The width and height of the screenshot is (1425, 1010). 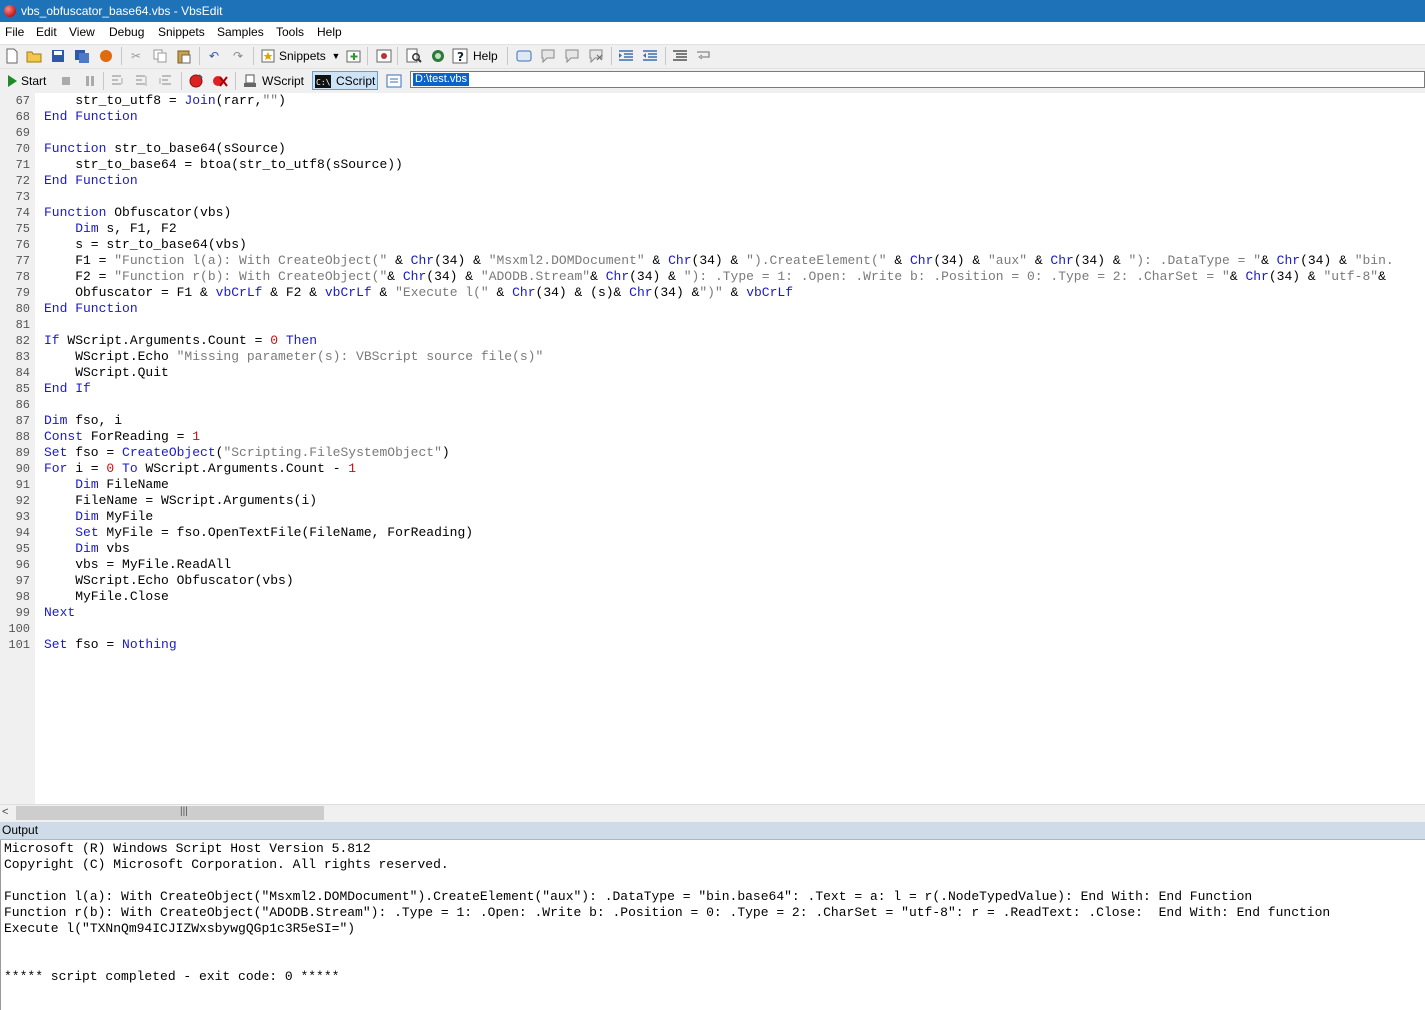 I want to click on wscript-button: WScript, so click(x=283, y=81).